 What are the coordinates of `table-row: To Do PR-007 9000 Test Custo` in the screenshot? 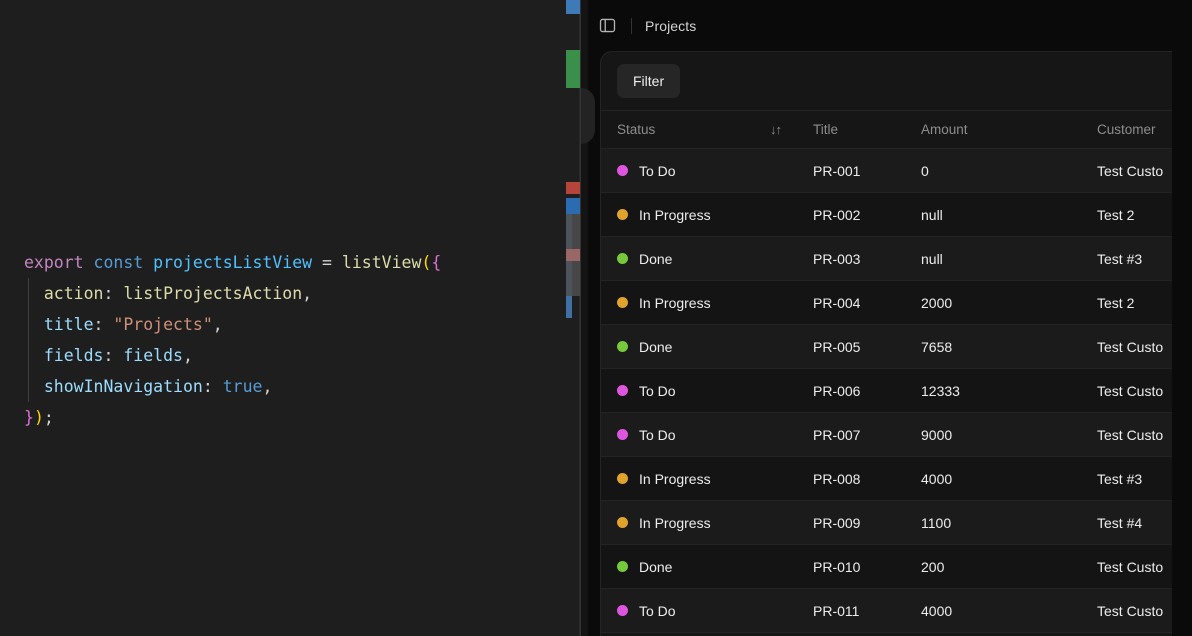 It's located at (886, 434).